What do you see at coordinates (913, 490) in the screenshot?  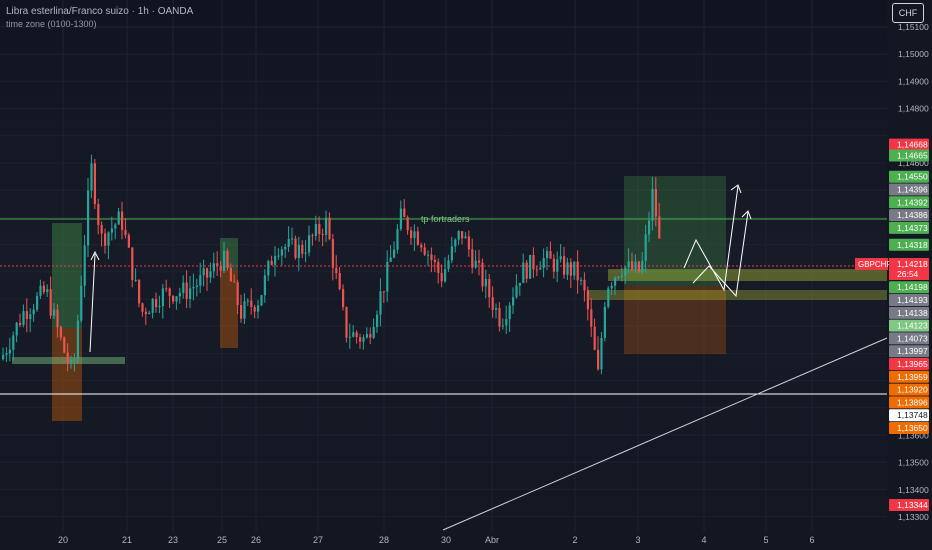 I see `price-tick-label: 1,13400` at bounding box center [913, 490].